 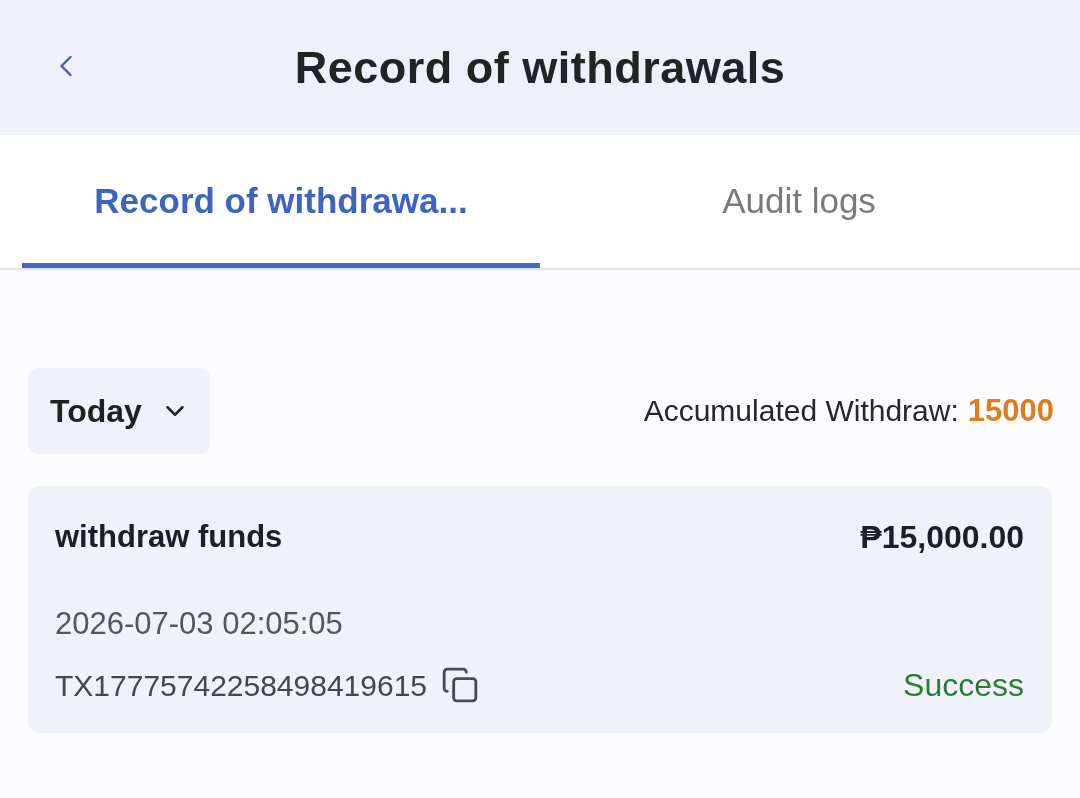 I want to click on transaction-id: TX17775742258498419615, so click(x=241, y=685).